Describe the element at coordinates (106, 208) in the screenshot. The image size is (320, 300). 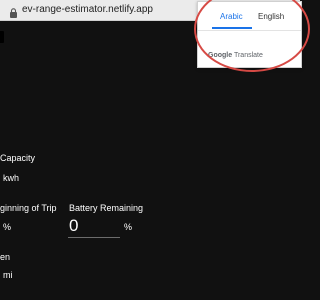
I see `battery-remaining-label: Battery Remaining` at that location.